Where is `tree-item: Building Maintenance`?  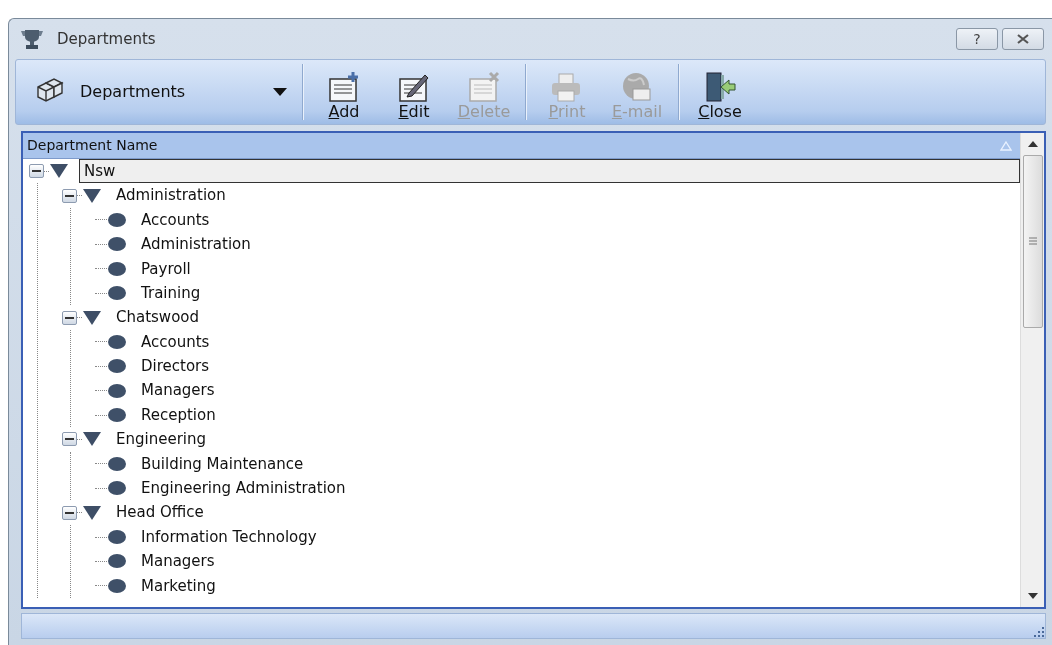 tree-item: Building Maintenance is located at coordinates (222, 464).